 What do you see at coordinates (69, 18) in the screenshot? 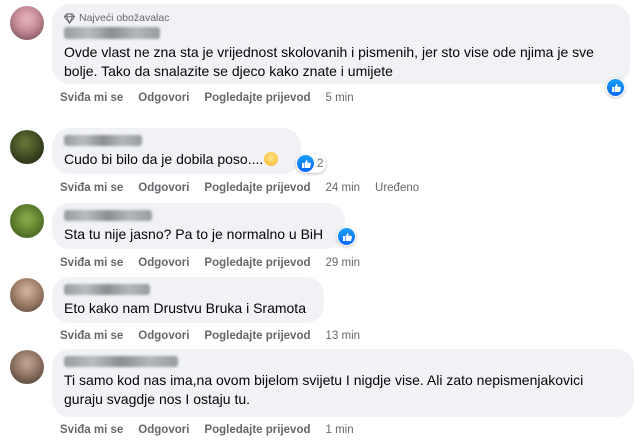
I see `diamond-icon` at bounding box center [69, 18].